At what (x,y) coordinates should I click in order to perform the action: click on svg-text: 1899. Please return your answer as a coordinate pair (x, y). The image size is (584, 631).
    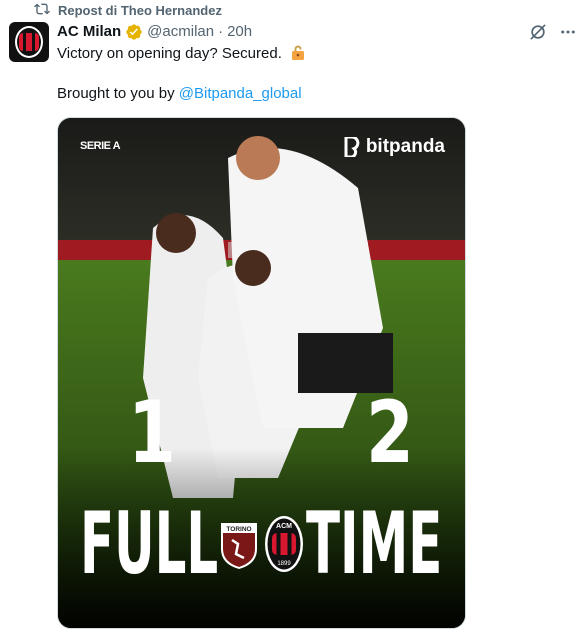
    Looking at the image, I should click on (284, 564).